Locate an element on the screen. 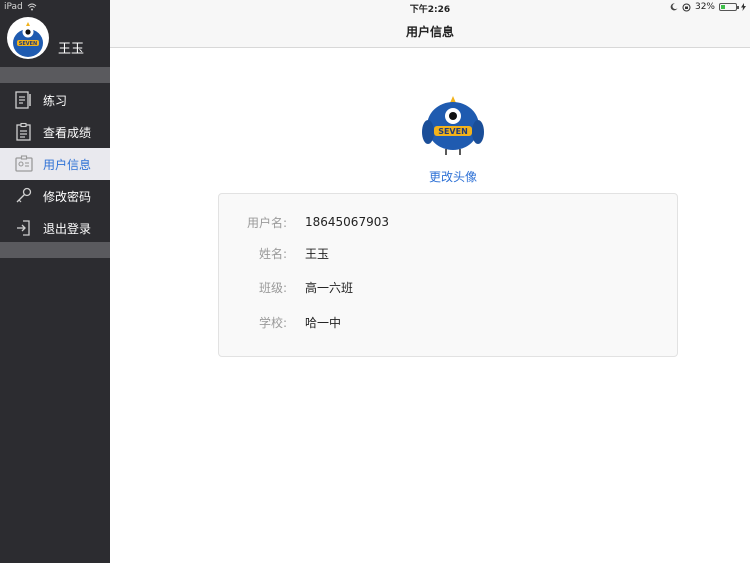 This screenshot has height=563, width=750. mascot-text-small: SEVEN is located at coordinates (28, 44).